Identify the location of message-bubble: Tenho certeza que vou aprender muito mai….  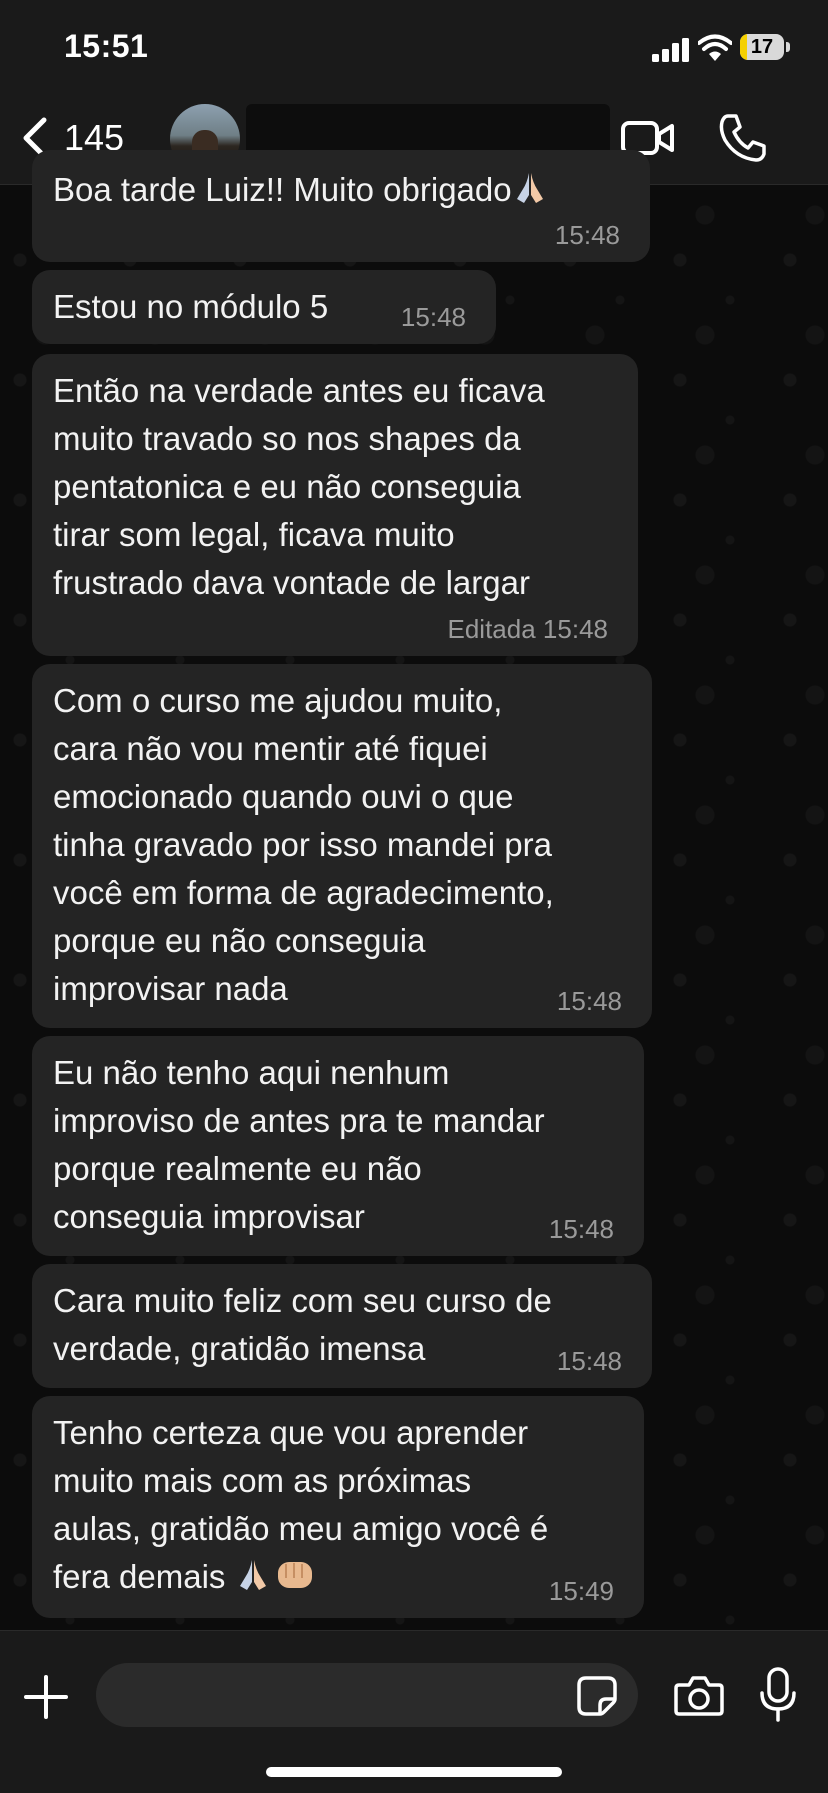
(338, 1507).